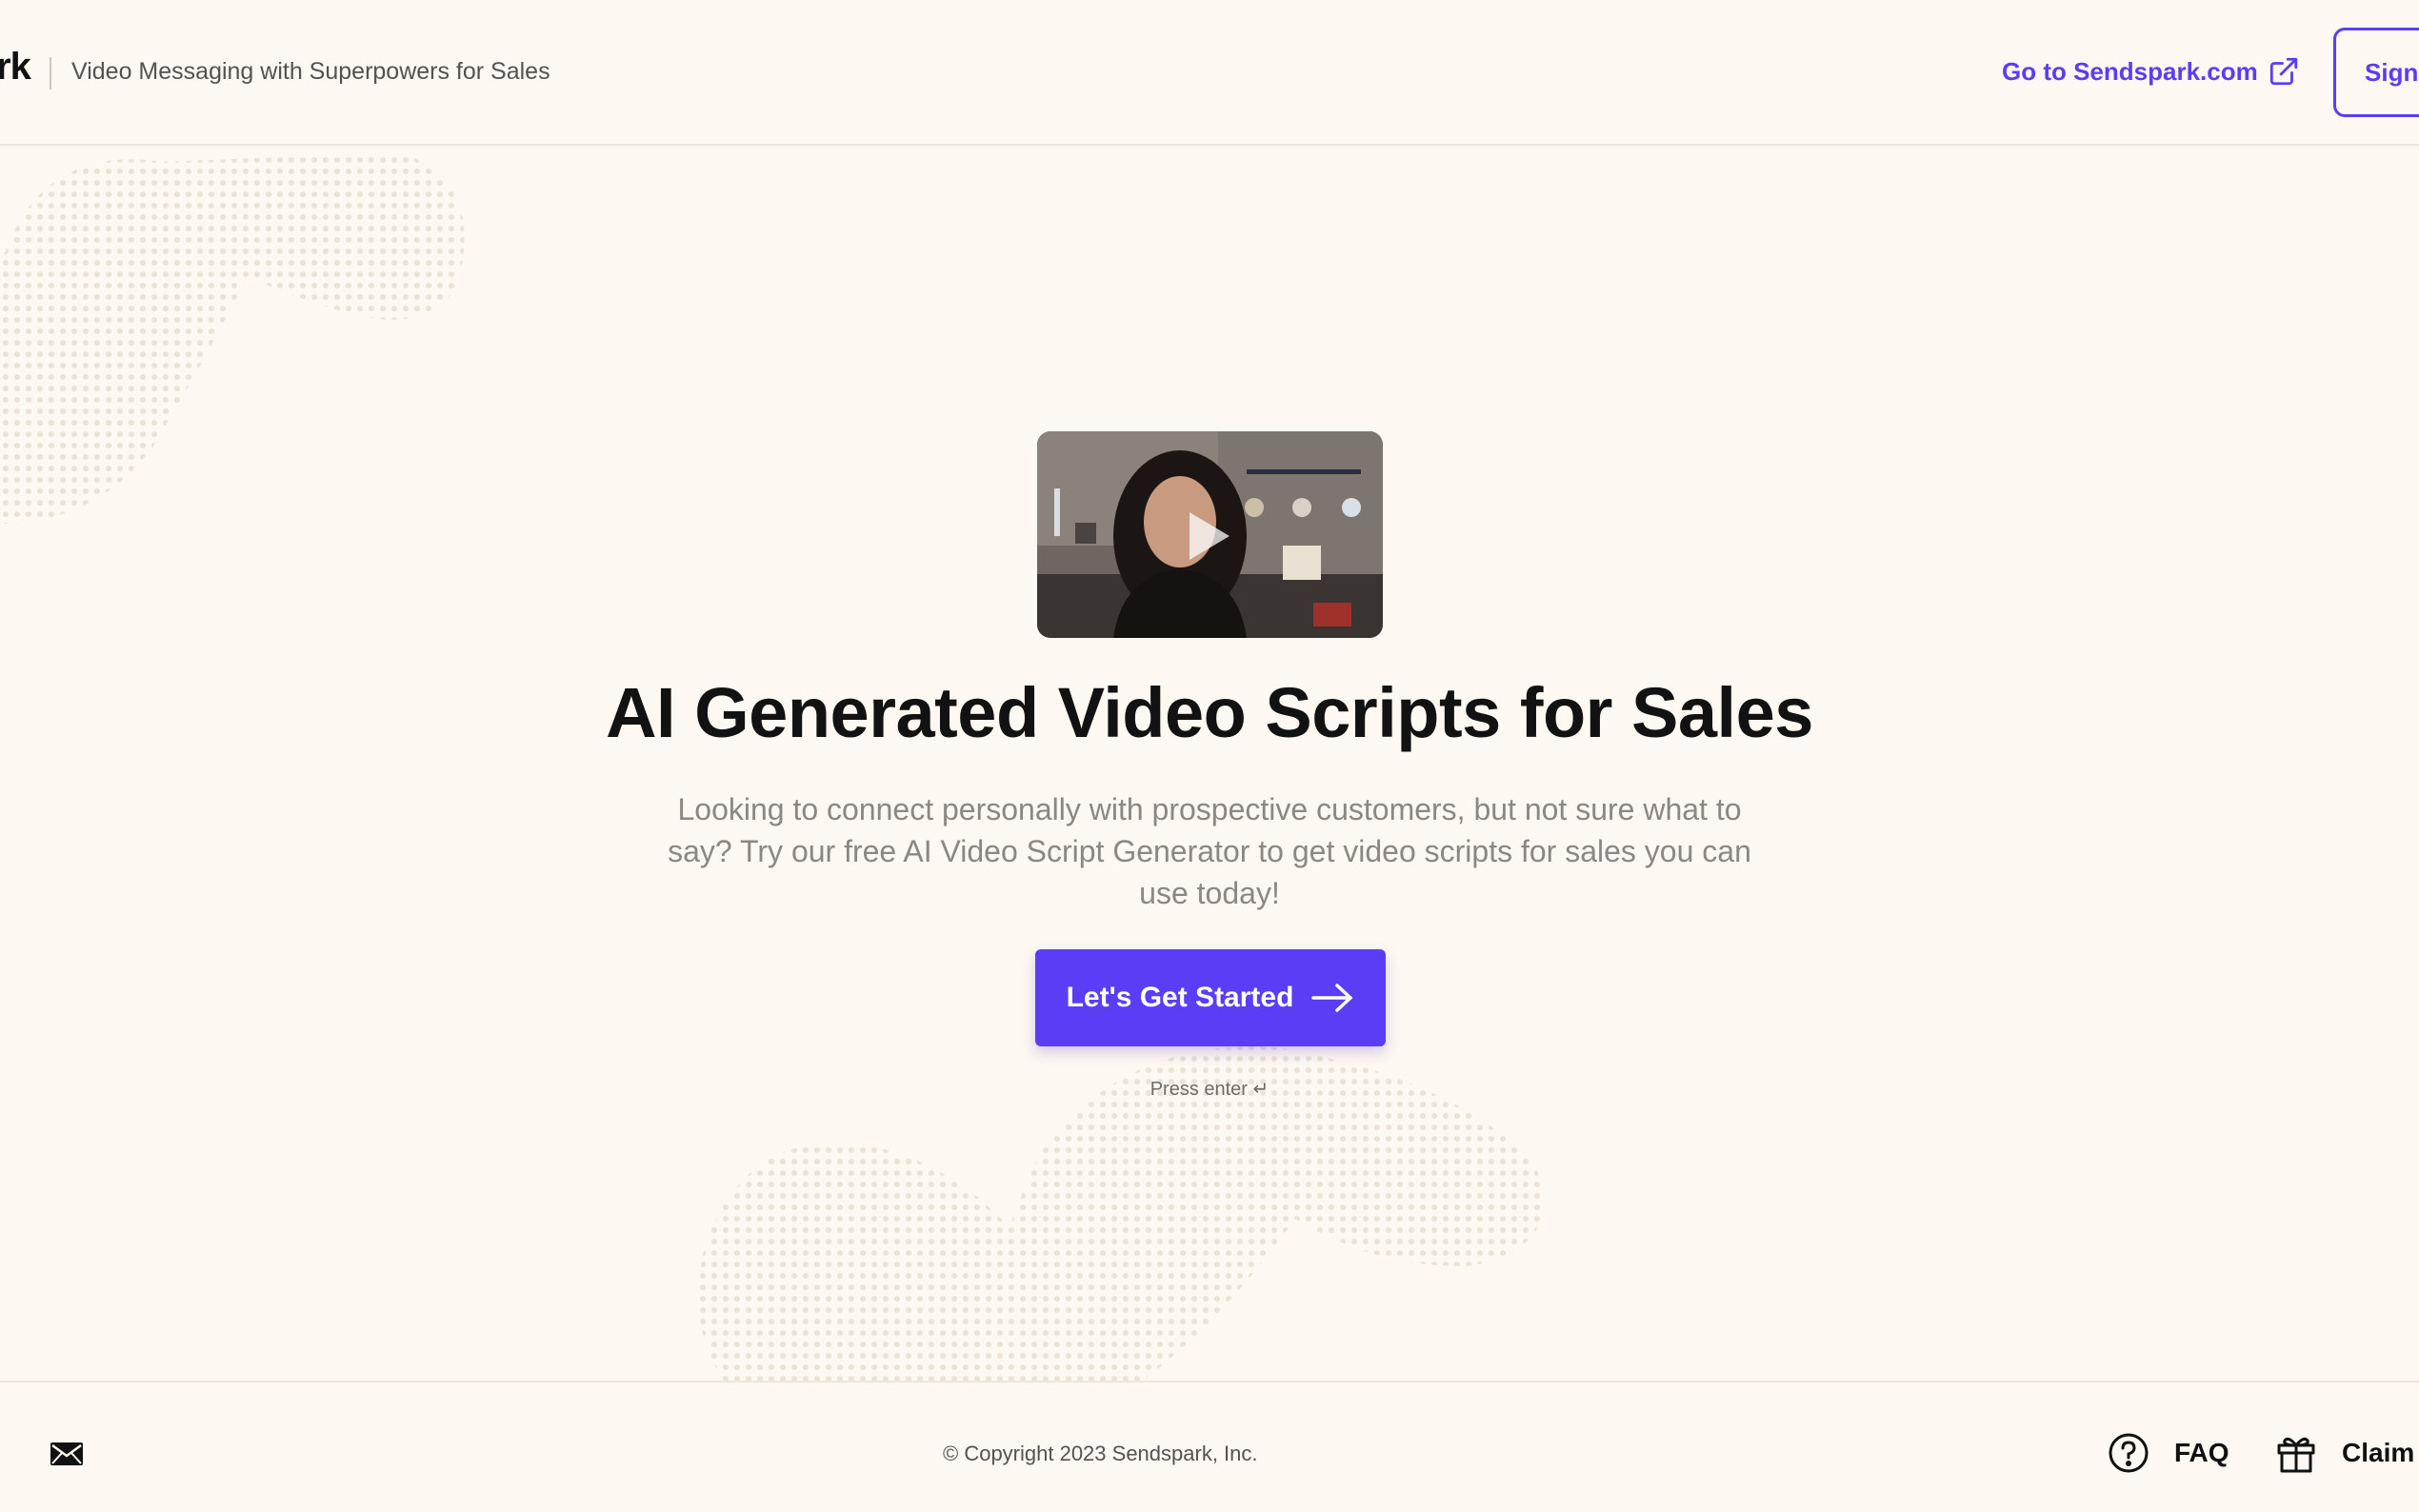  What do you see at coordinates (232, 338) in the screenshot?
I see `dotted-decoration-top` at bounding box center [232, 338].